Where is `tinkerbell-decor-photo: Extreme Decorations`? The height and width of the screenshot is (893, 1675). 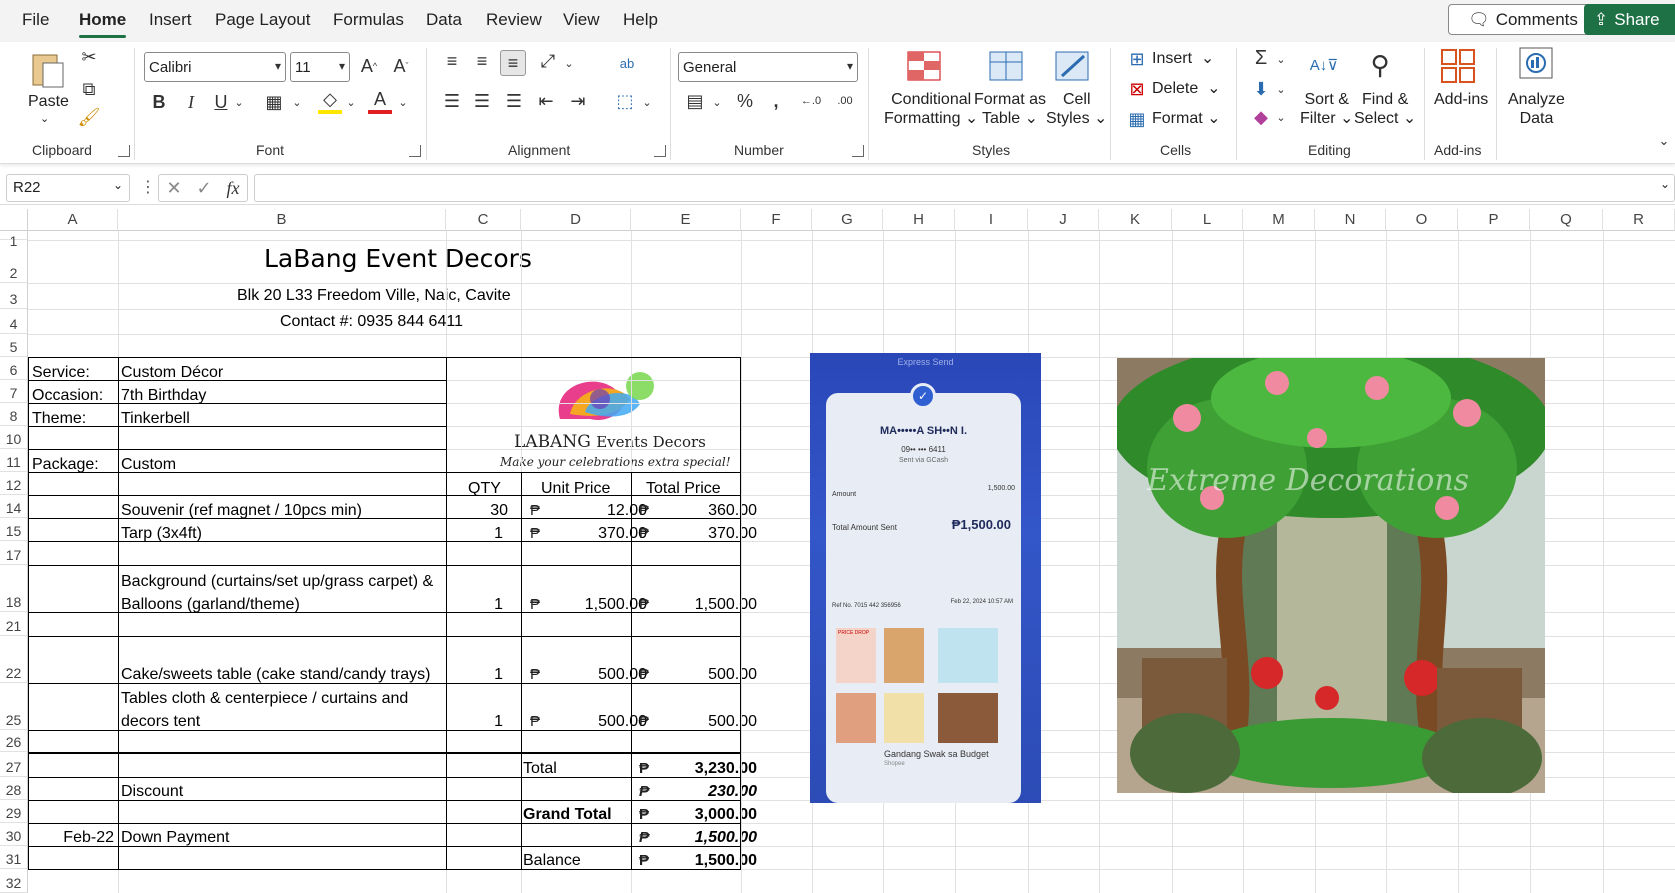 tinkerbell-decor-photo: Extreme Decorations is located at coordinates (1331, 575).